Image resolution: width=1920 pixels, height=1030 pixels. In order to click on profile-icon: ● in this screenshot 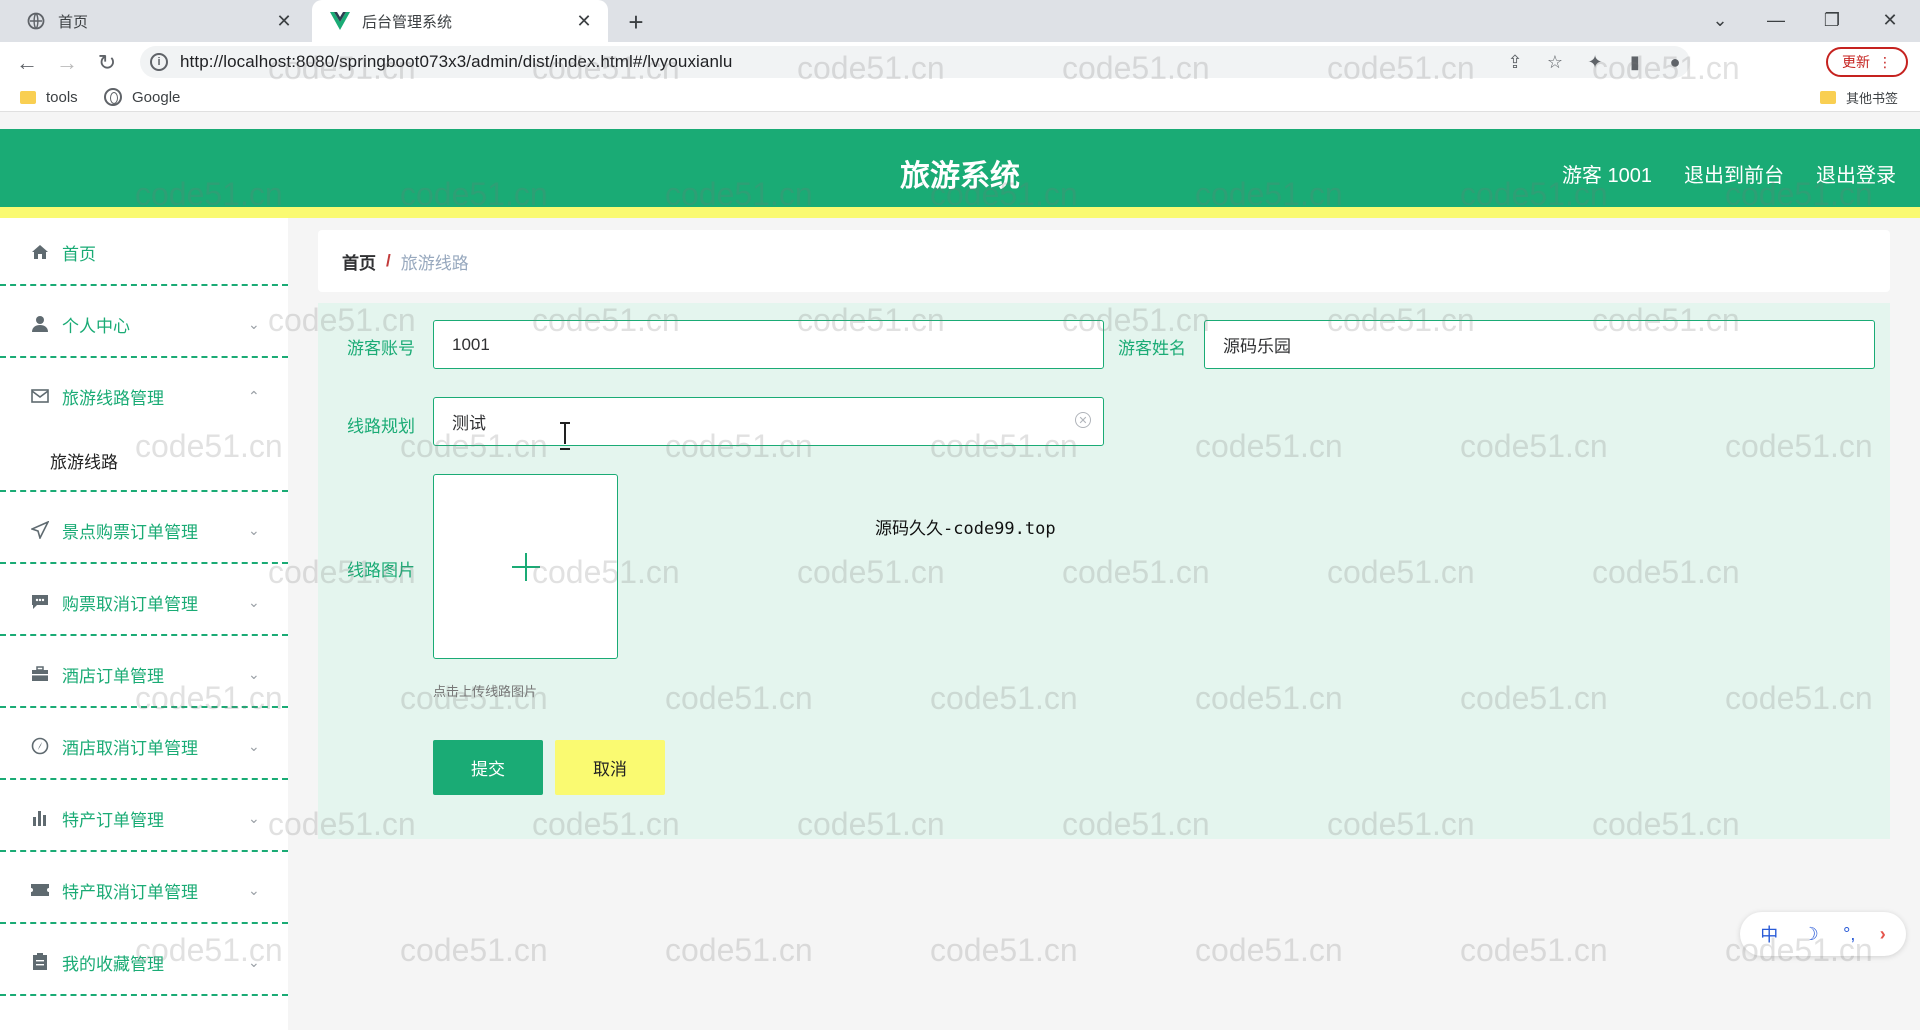, I will do `click(1675, 62)`.